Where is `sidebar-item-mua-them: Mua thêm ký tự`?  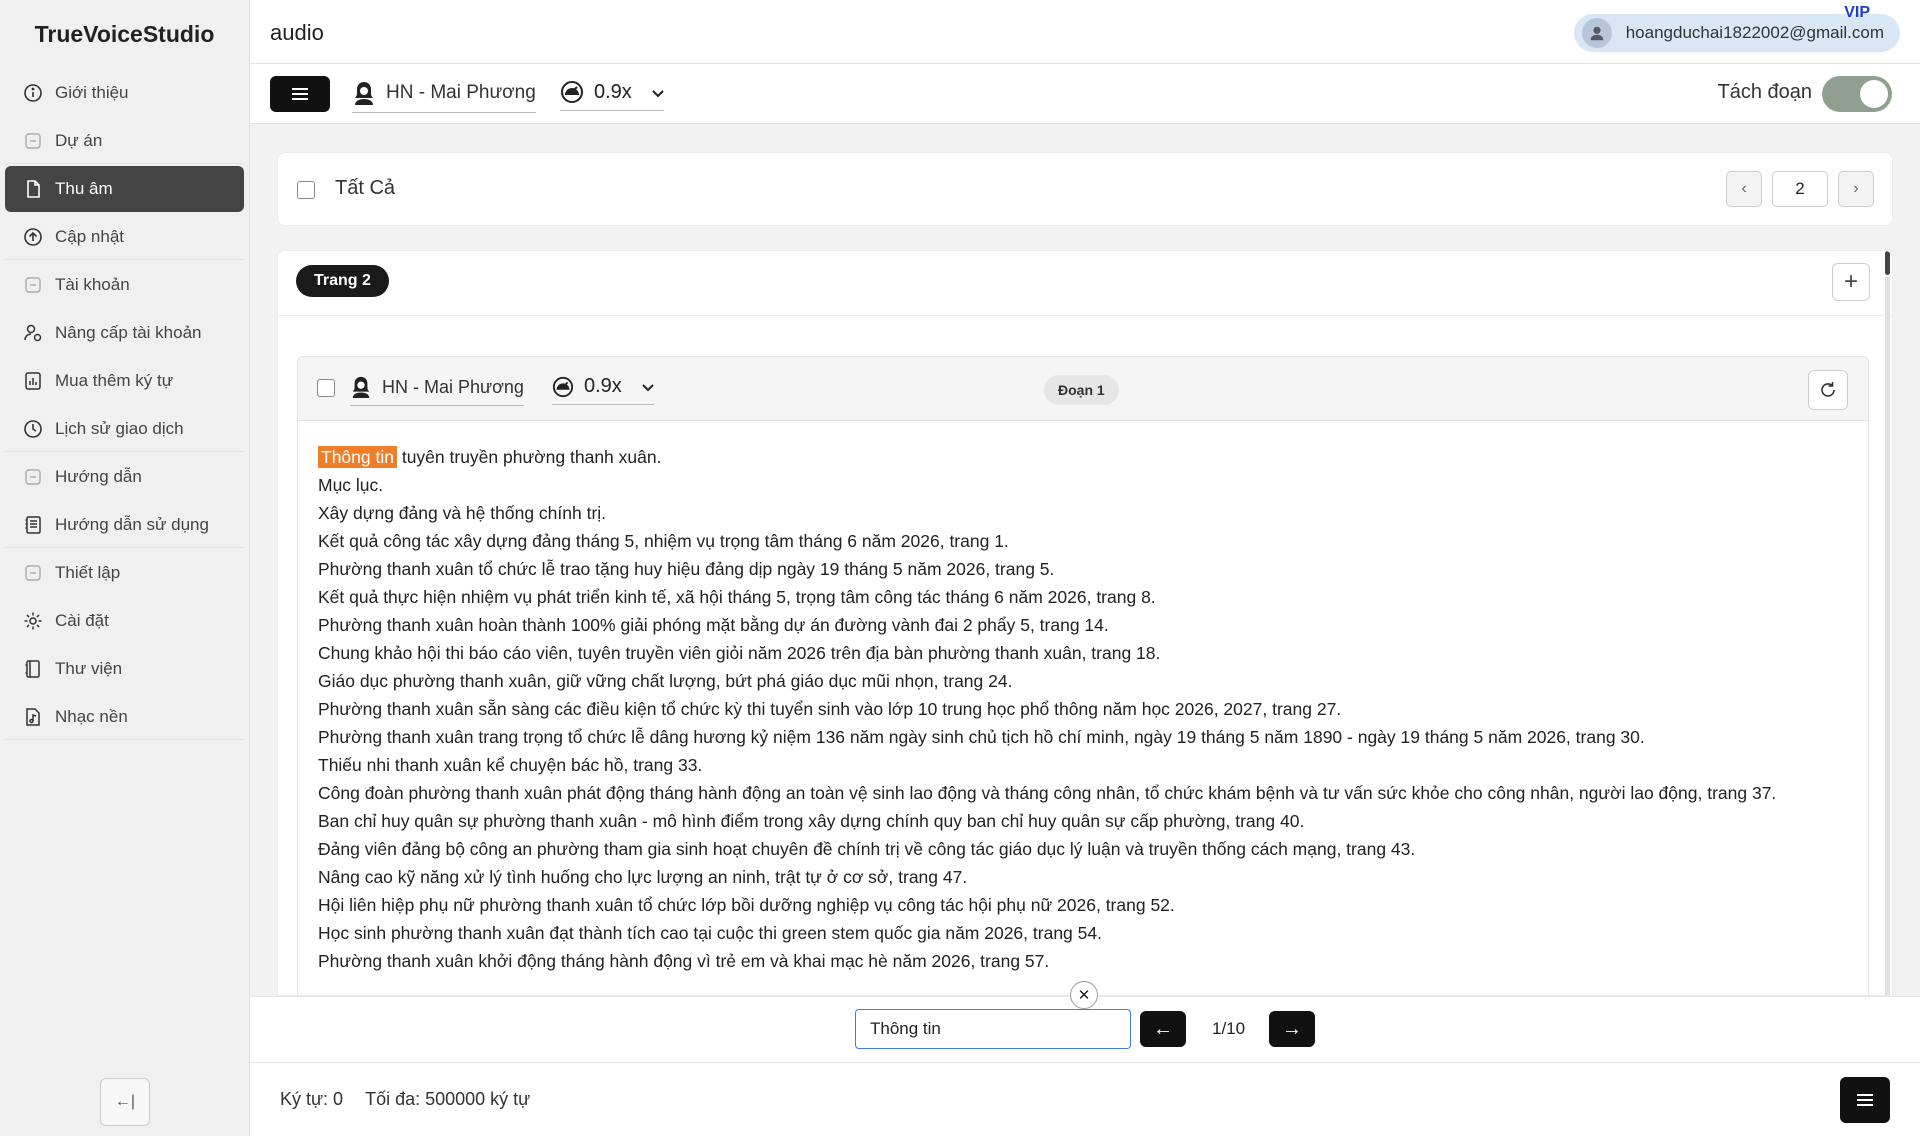
sidebar-item-mua-them: Mua thêm ký tự is located at coordinates (124, 381).